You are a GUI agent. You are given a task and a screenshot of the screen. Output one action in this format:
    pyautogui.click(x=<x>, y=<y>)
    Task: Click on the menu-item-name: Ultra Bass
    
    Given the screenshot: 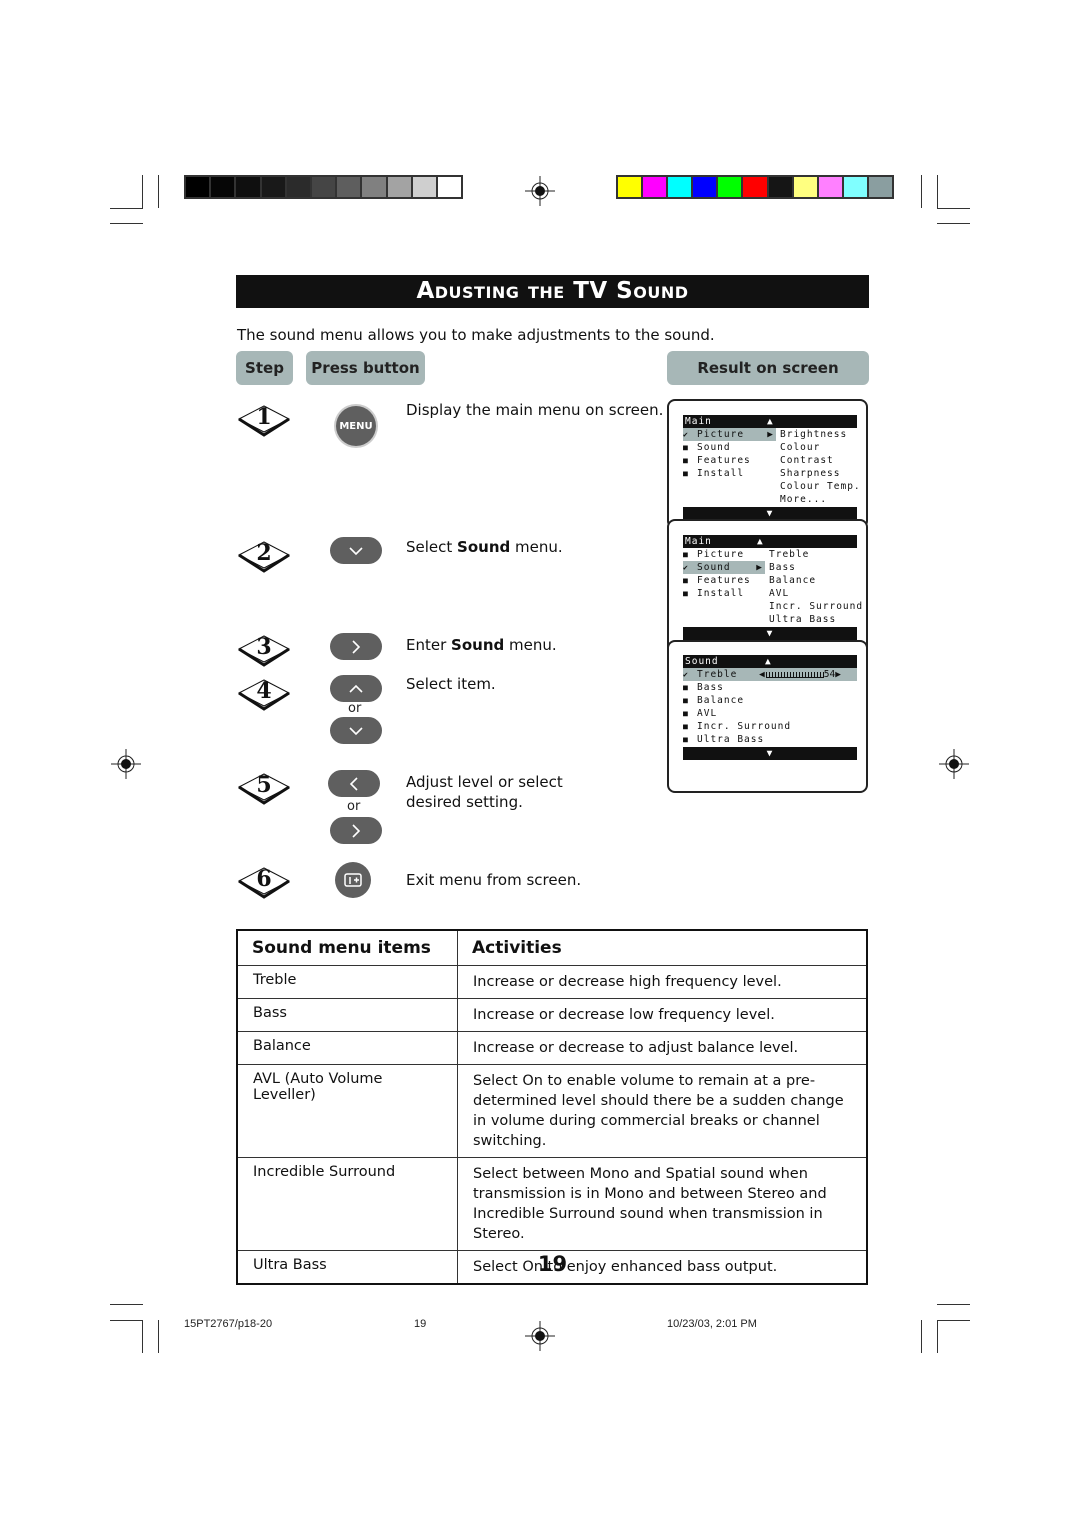 What is the action you would take?
    pyautogui.click(x=347, y=1267)
    